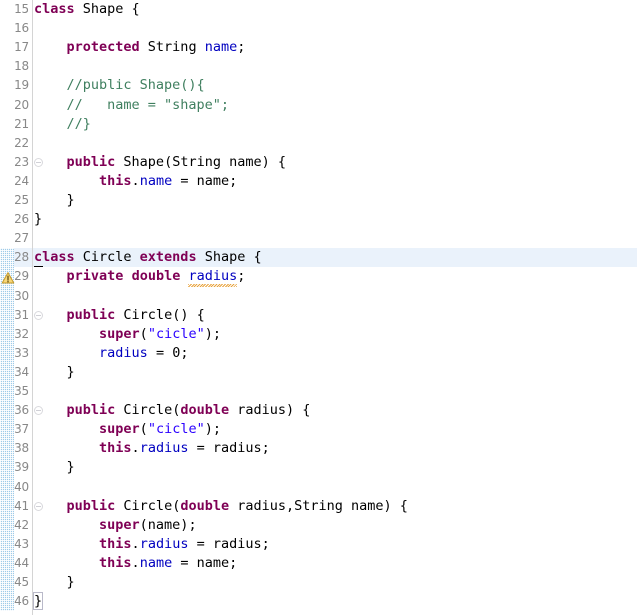 Image resolution: width=637 pixels, height=615 pixels. Describe the element at coordinates (168, 524) in the screenshot. I see `code-token: (name);` at that location.